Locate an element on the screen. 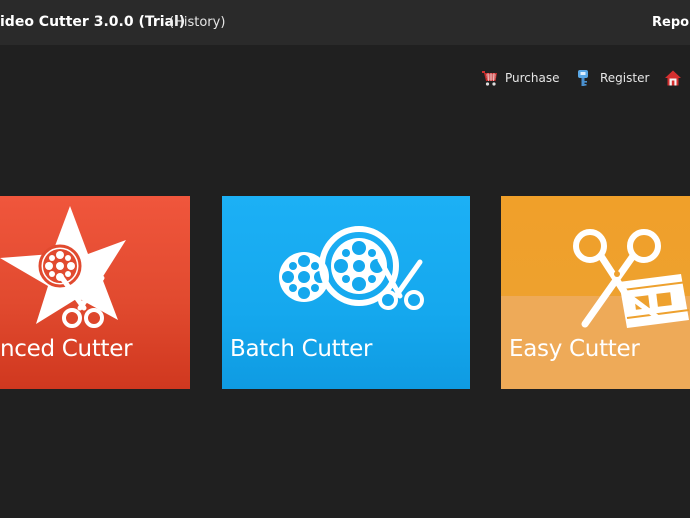 This screenshot has width=690, height=518. register-label: Register is located at coordinates (625, 78).